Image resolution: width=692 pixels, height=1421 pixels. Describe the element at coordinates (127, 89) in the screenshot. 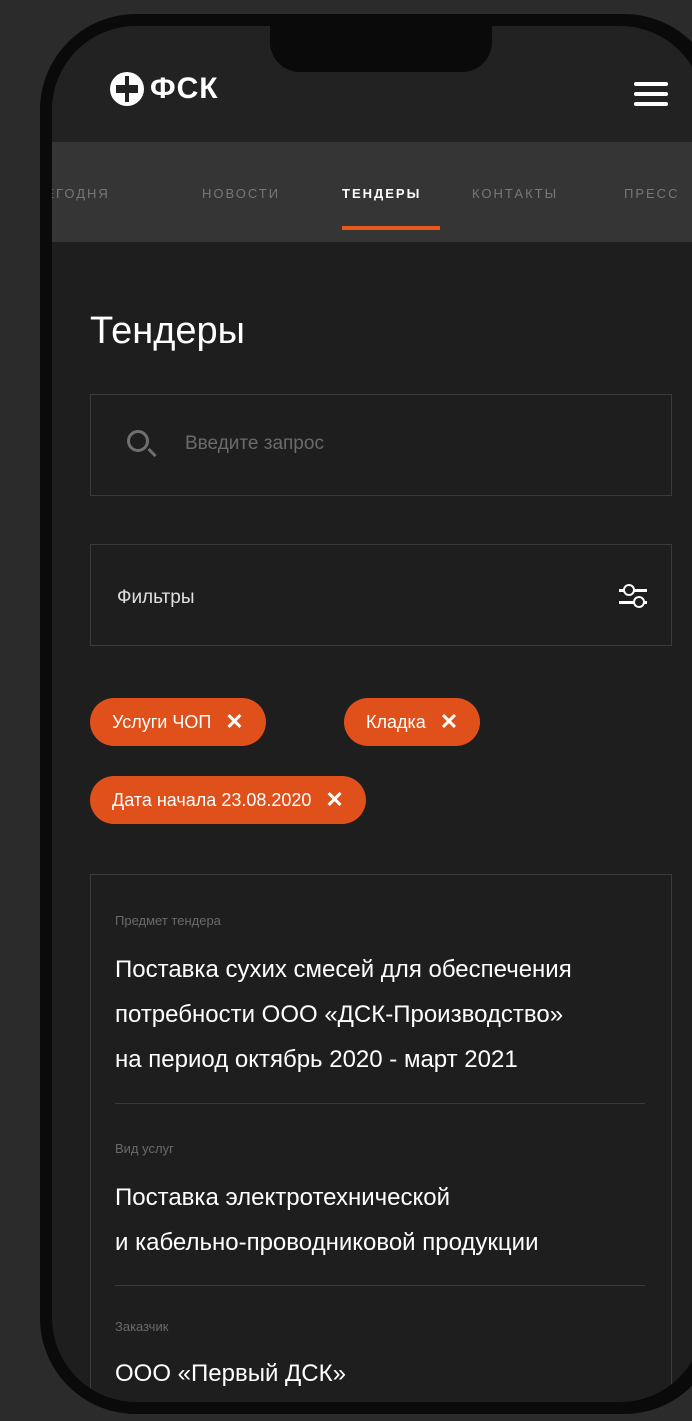

I see `logo-icon` at that location.